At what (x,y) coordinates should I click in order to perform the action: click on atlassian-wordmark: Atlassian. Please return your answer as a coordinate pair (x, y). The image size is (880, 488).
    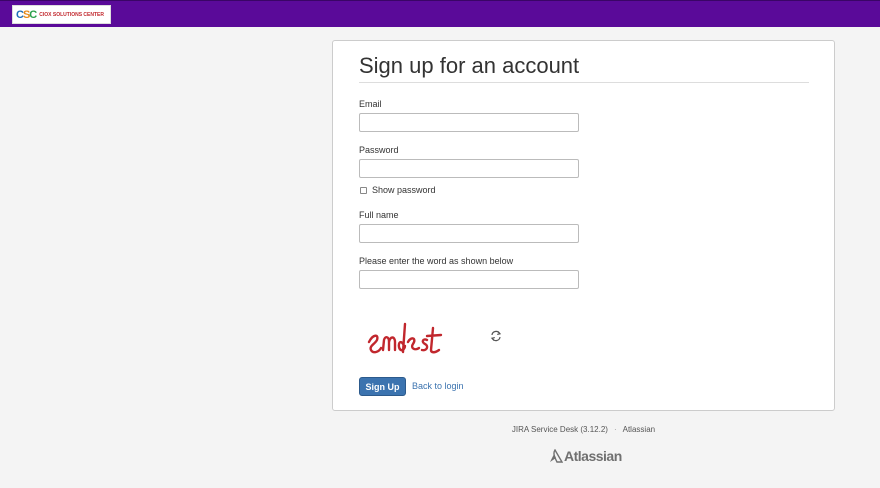
    Looking at the image, I should click on (593, 456).